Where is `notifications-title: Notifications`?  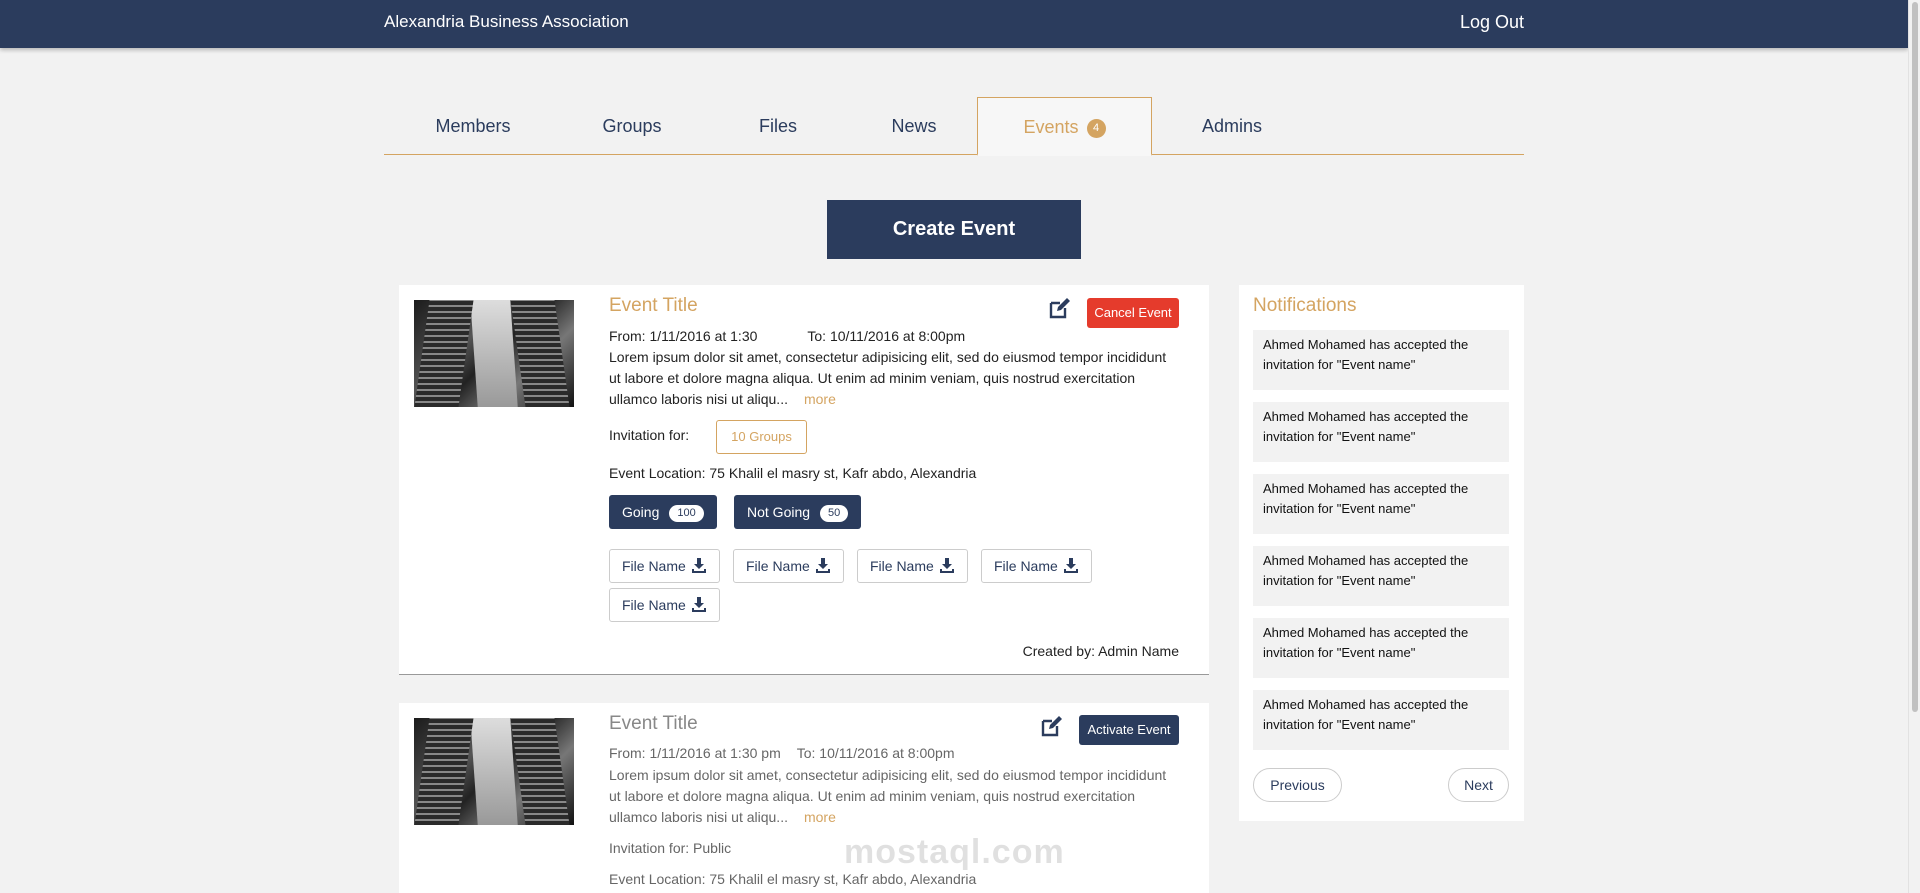
notifications-title: Notifications is located at coordinates (1305, 305).